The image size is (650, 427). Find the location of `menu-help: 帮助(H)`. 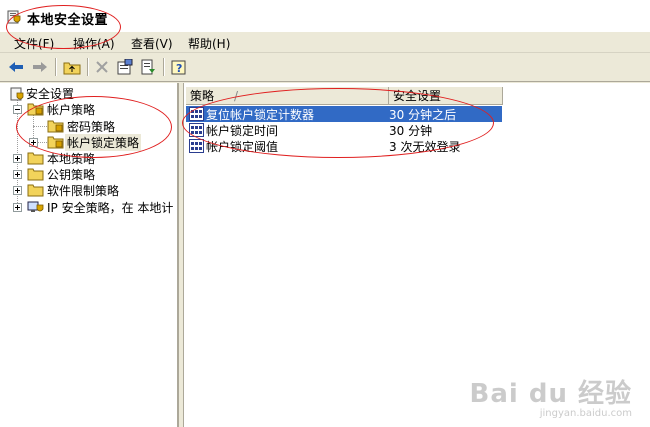

menu-help: 帮助(H) is located at coordinates (209, 43).